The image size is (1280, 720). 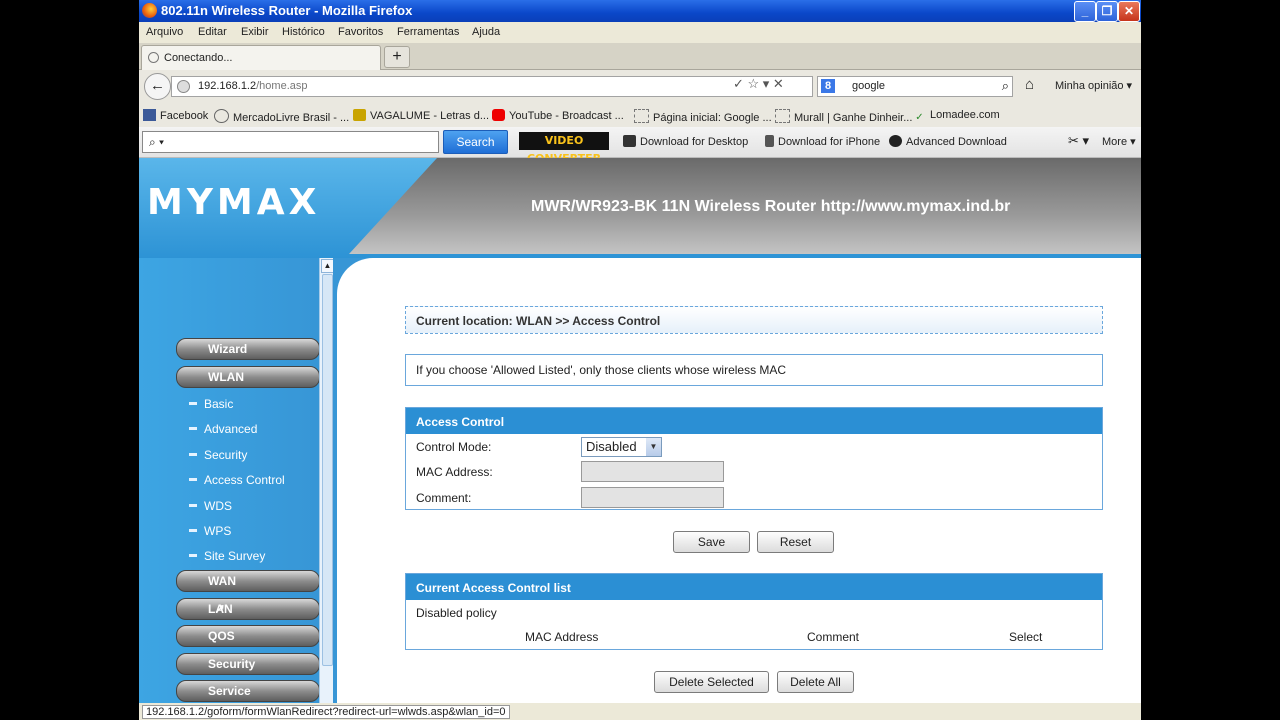 What do you see at coordinates (564, 148) in the screenshot?
I see `video-converter-logo: VIDEO CONVERTER` at bounding box center [564, 148].